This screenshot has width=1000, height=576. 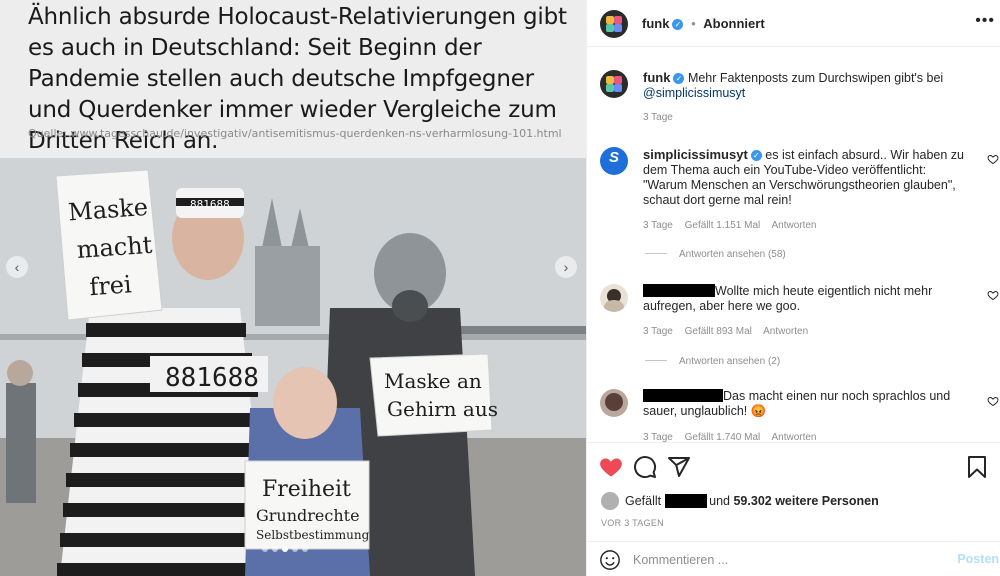 What do you see at coordinates (645, 467) in the screenshot?
I see `comment-icon` at bounding box center [645, 467].